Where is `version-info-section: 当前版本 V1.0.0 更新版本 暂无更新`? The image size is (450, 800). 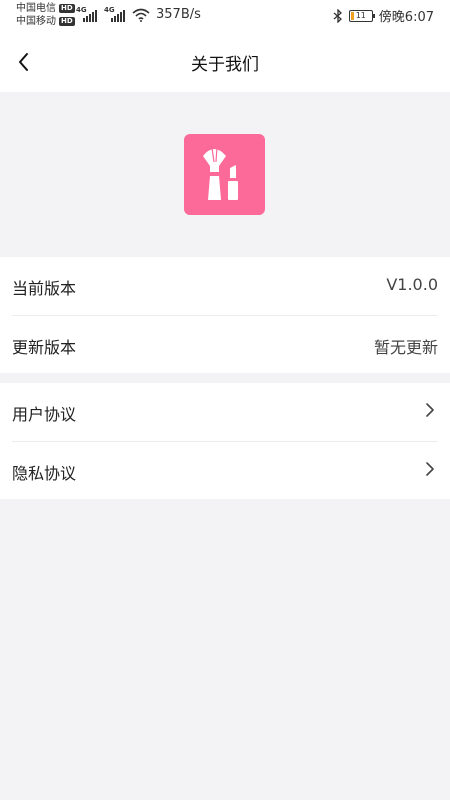 version-info-section: 当前版本 V1.0.0 更新版本 暂无更新 is located at coordinates (225, 315).